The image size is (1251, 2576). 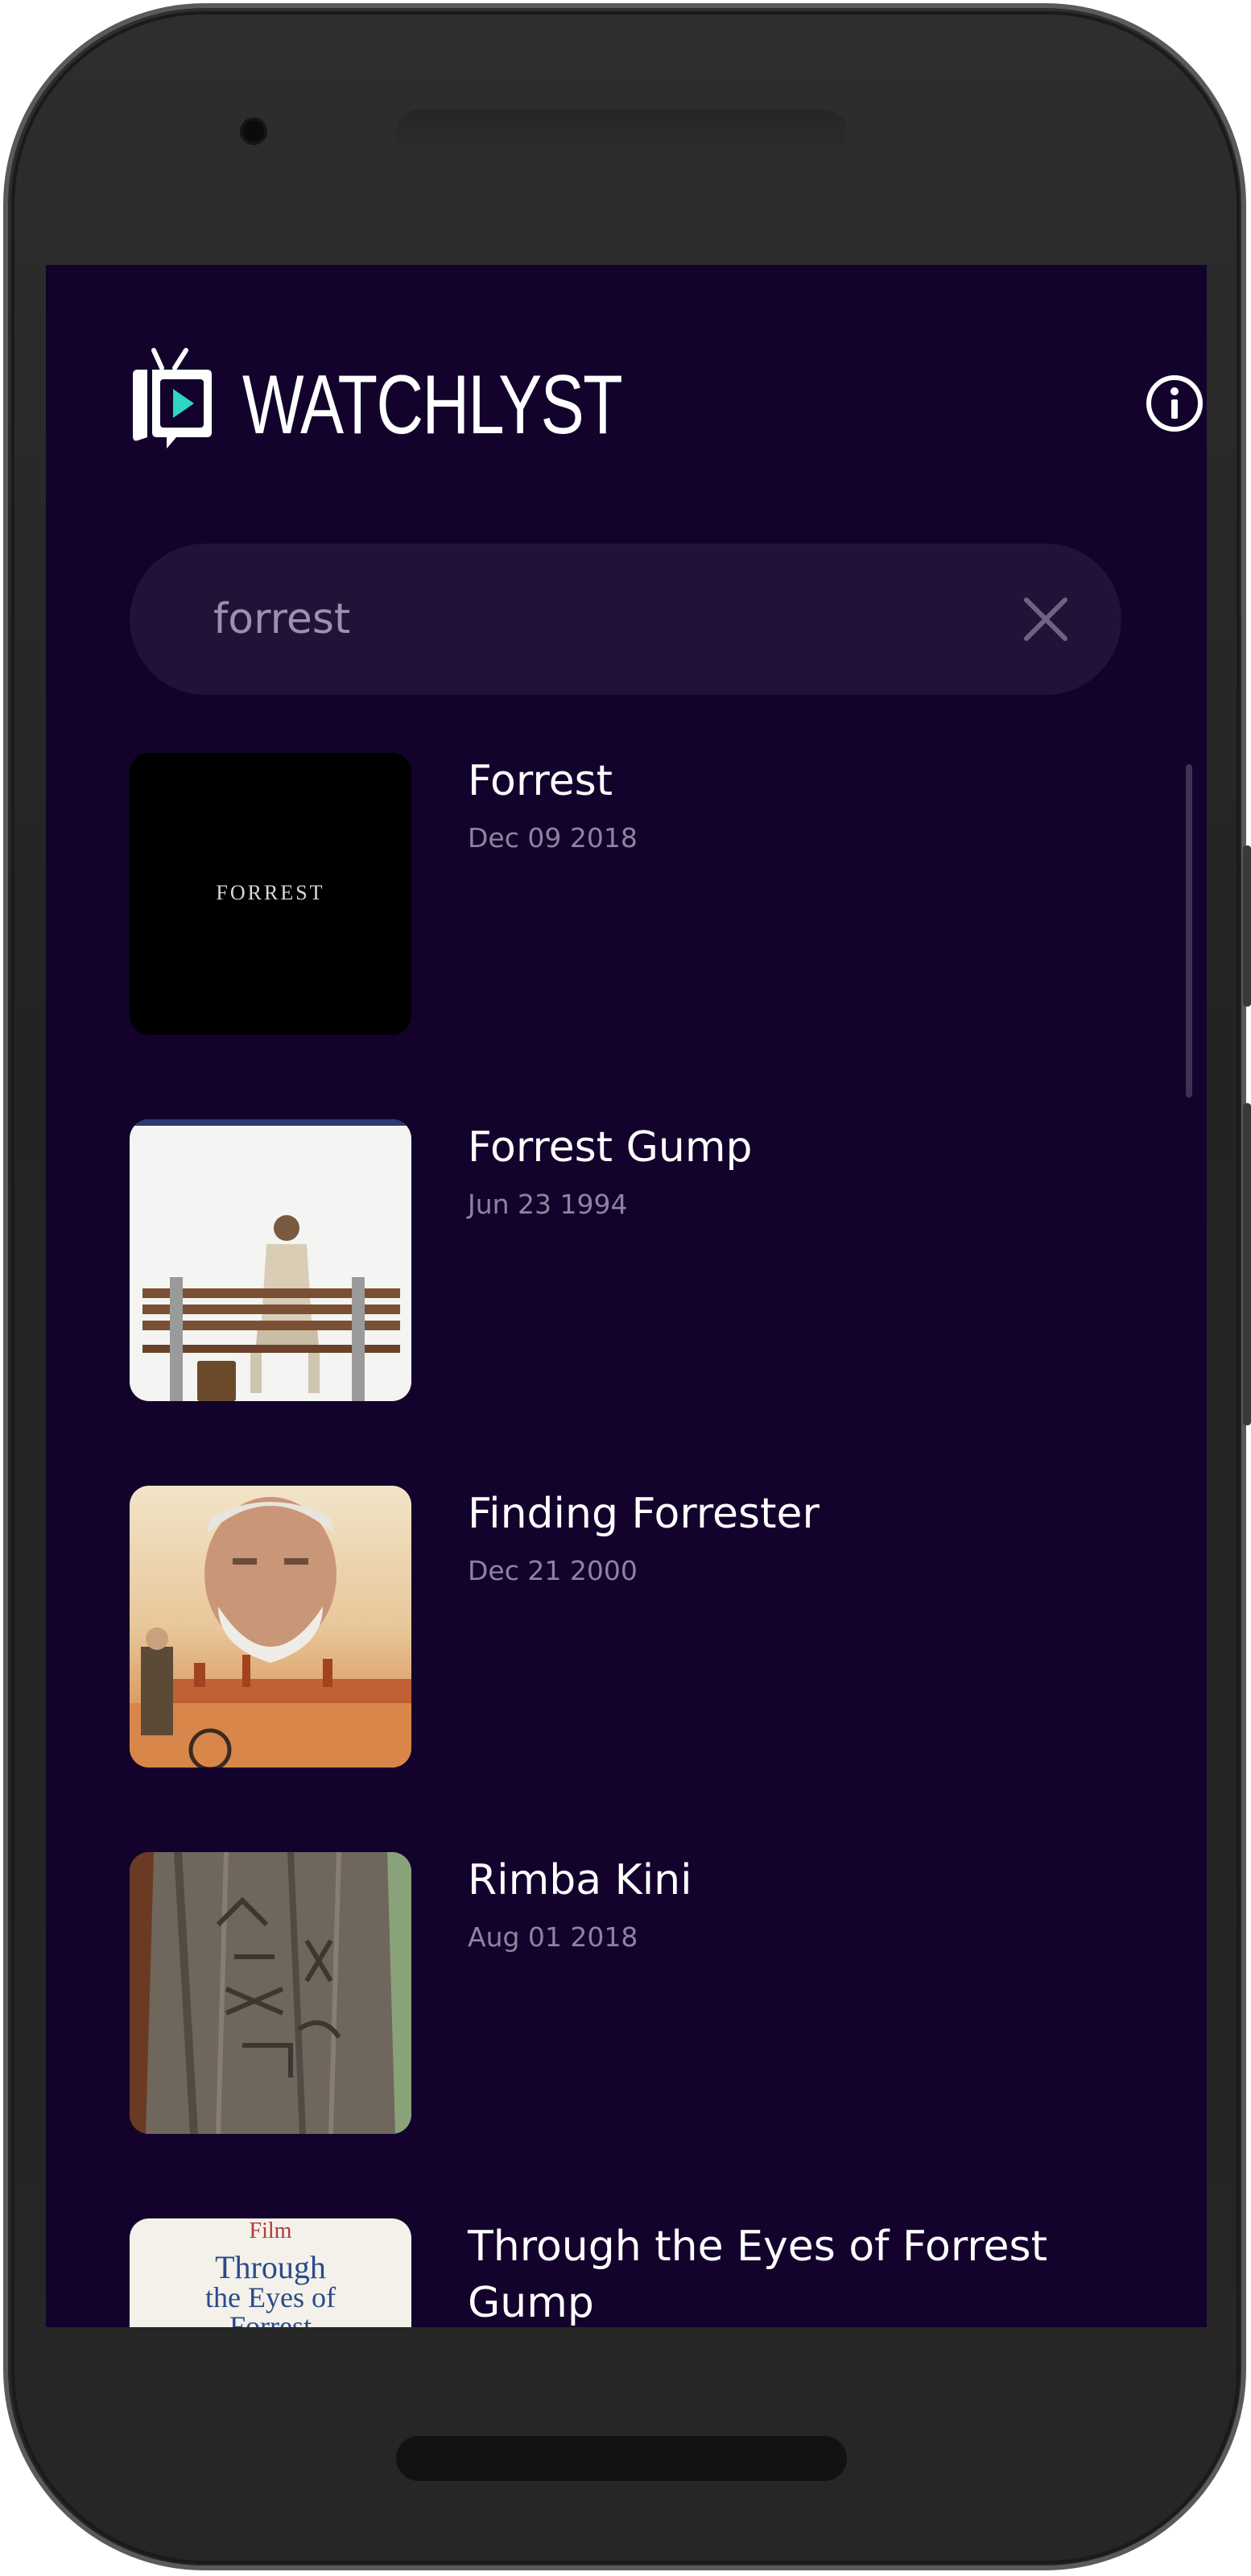 I want to click on result-date: Jun 23 1994, so click(x=548, y=1205).